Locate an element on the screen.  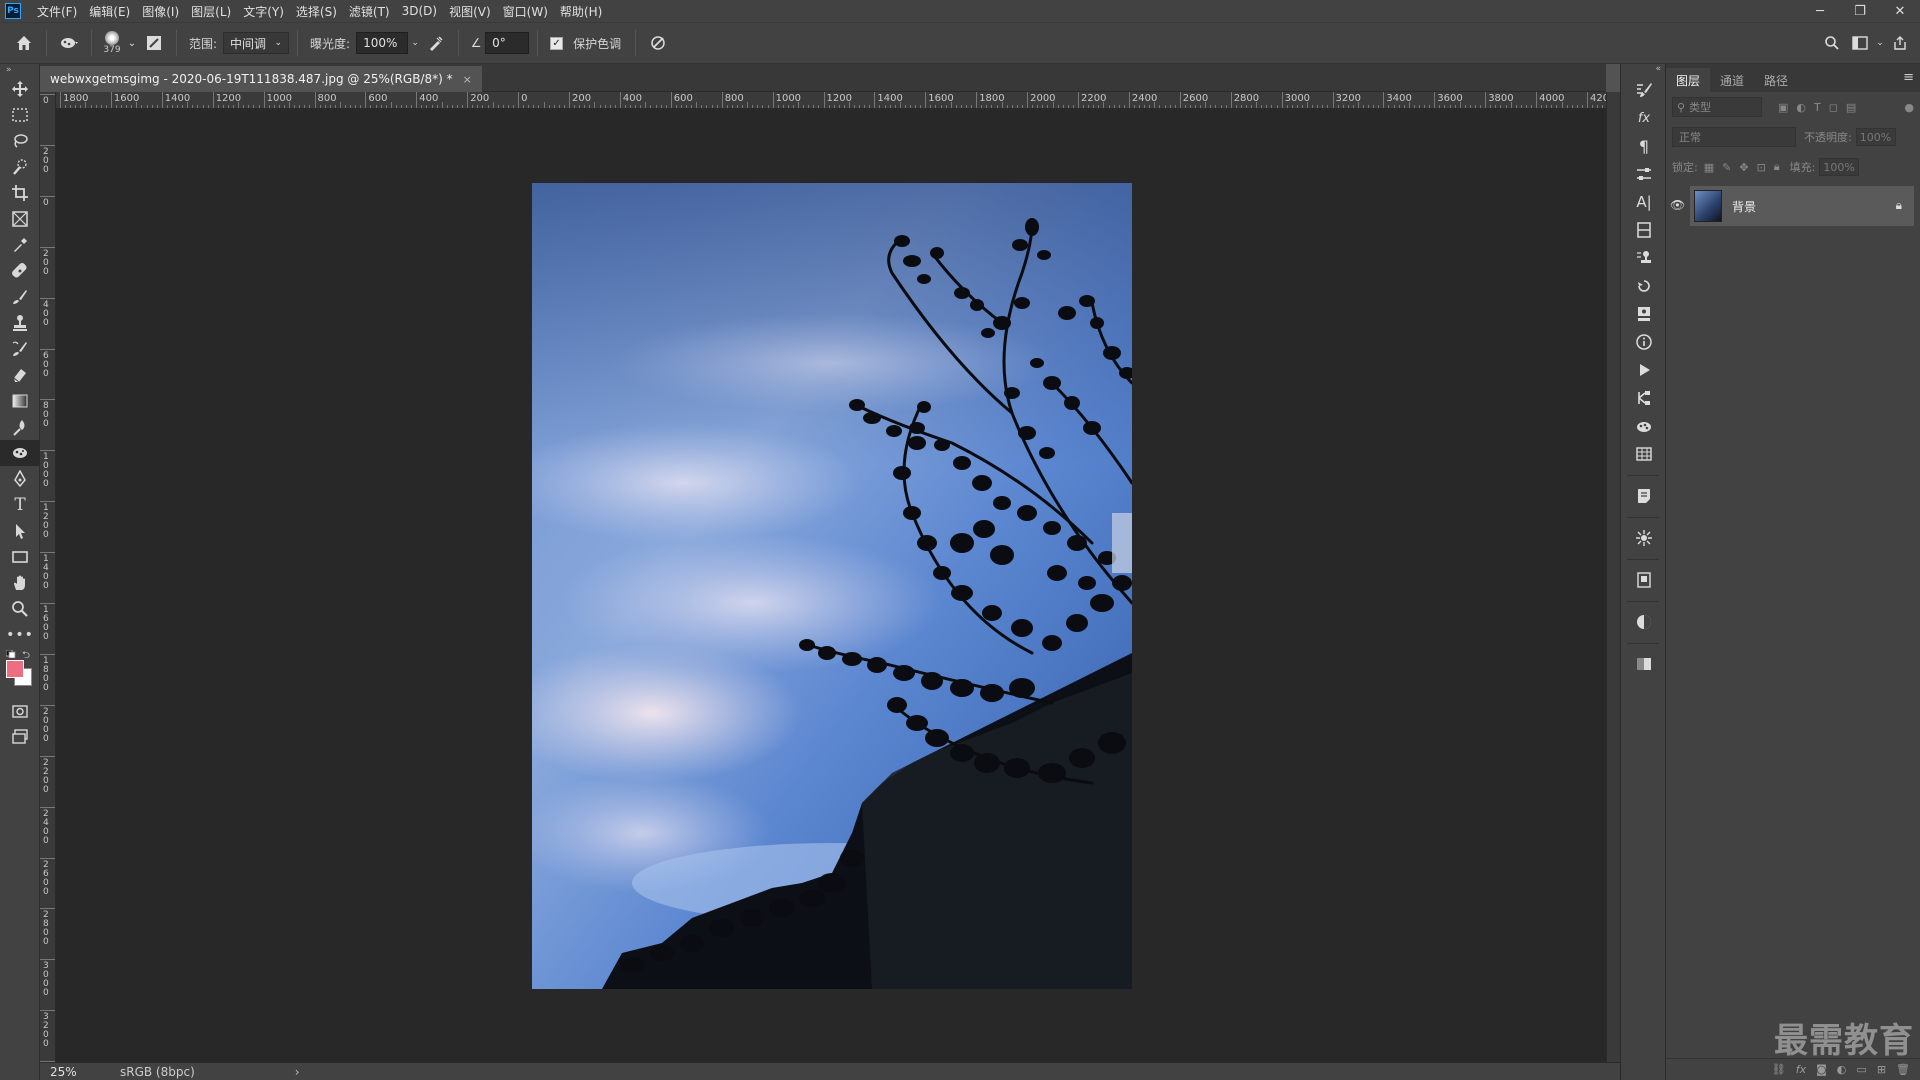
styles-fx-panel-icon: fx is located at coordinates (1644, 118).